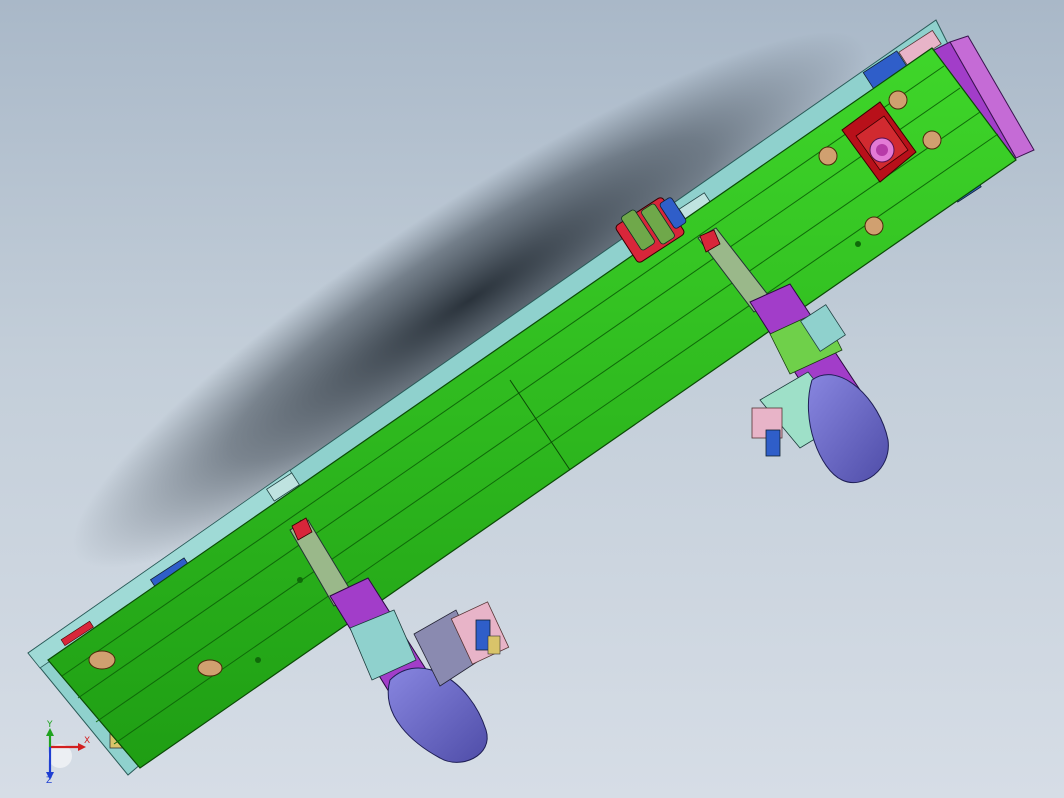 Image resolution: width=1064 pixels, height=798 pixels. I want to click on x-axis-label: X, so click(87, 741).